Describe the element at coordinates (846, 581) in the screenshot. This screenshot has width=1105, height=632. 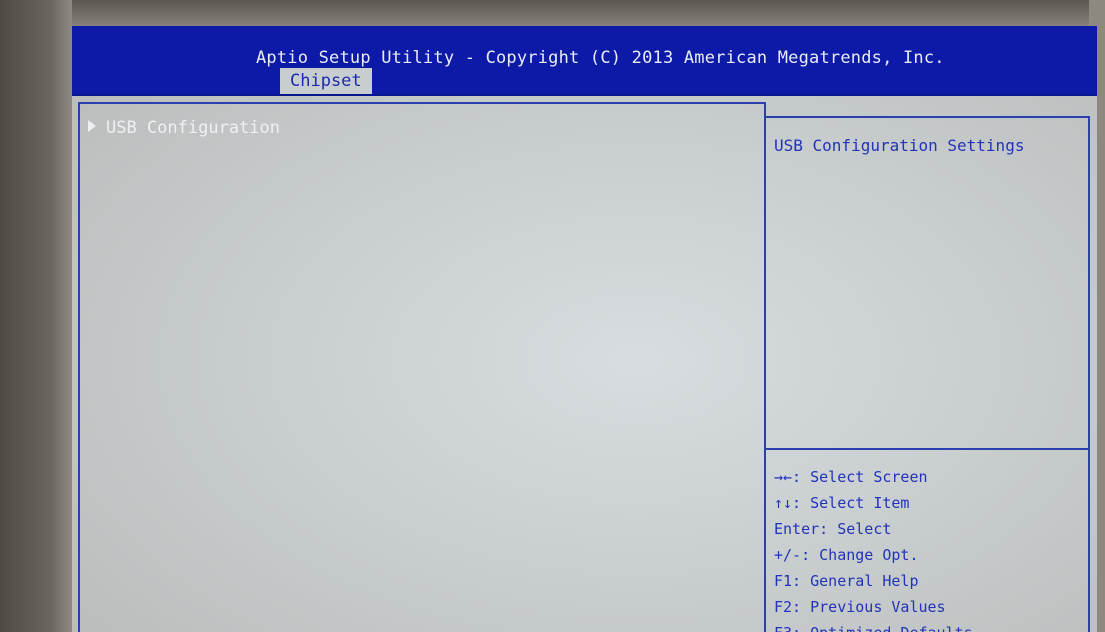
I see `key-hint-general-help: F1: General Help` at that location.